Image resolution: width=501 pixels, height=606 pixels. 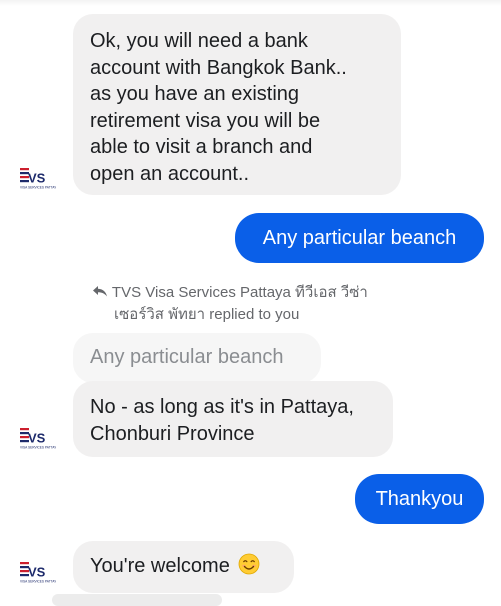 What do you see at coordinates (195, 94) in the screenshot?
I see `message-line: as you have an existing` at bounding box center [195, 94].